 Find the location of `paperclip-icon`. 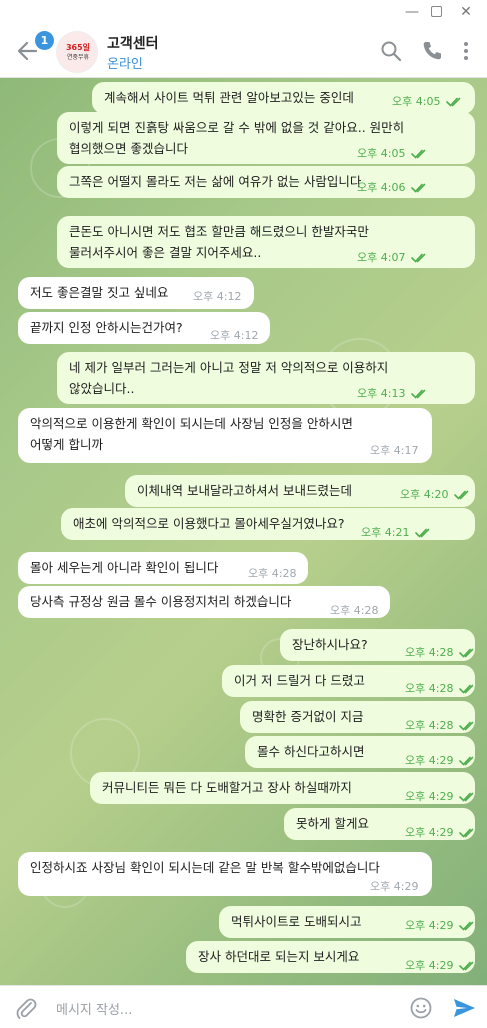

paperclip-icon is located at coordinates (26, 1008).